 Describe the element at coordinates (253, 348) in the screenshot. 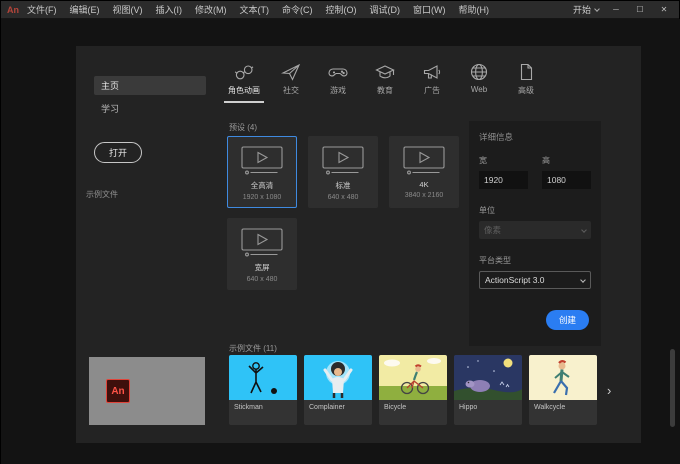

I see `samples-header: 示例文件 (11)` at that location.